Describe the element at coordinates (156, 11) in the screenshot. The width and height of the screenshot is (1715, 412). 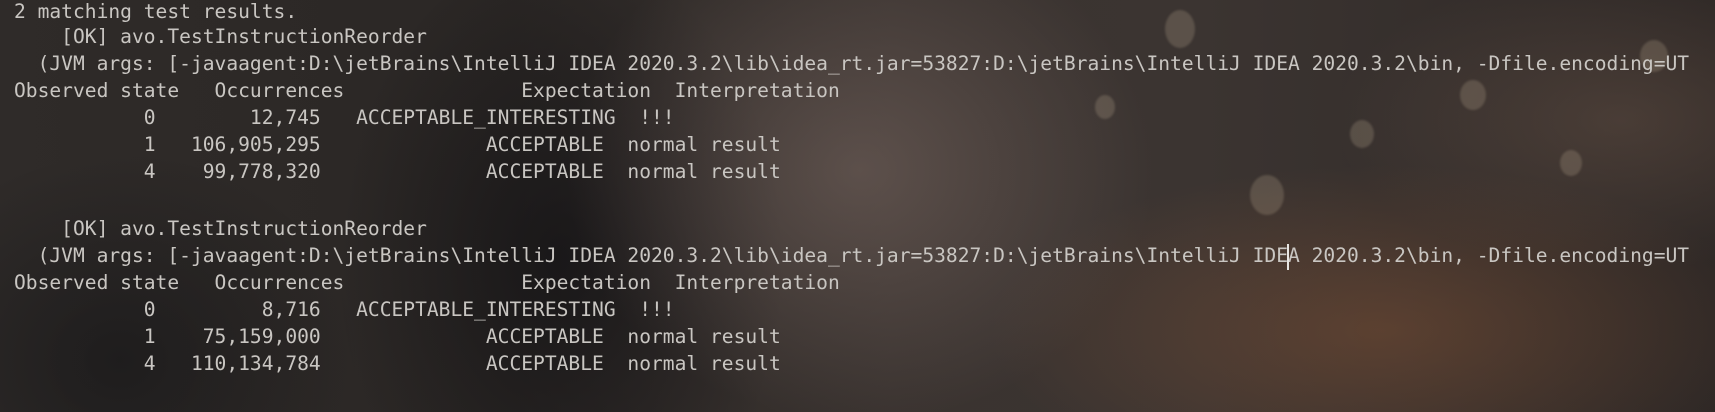
I see `summary-line: 2 matching test results.` at that location.